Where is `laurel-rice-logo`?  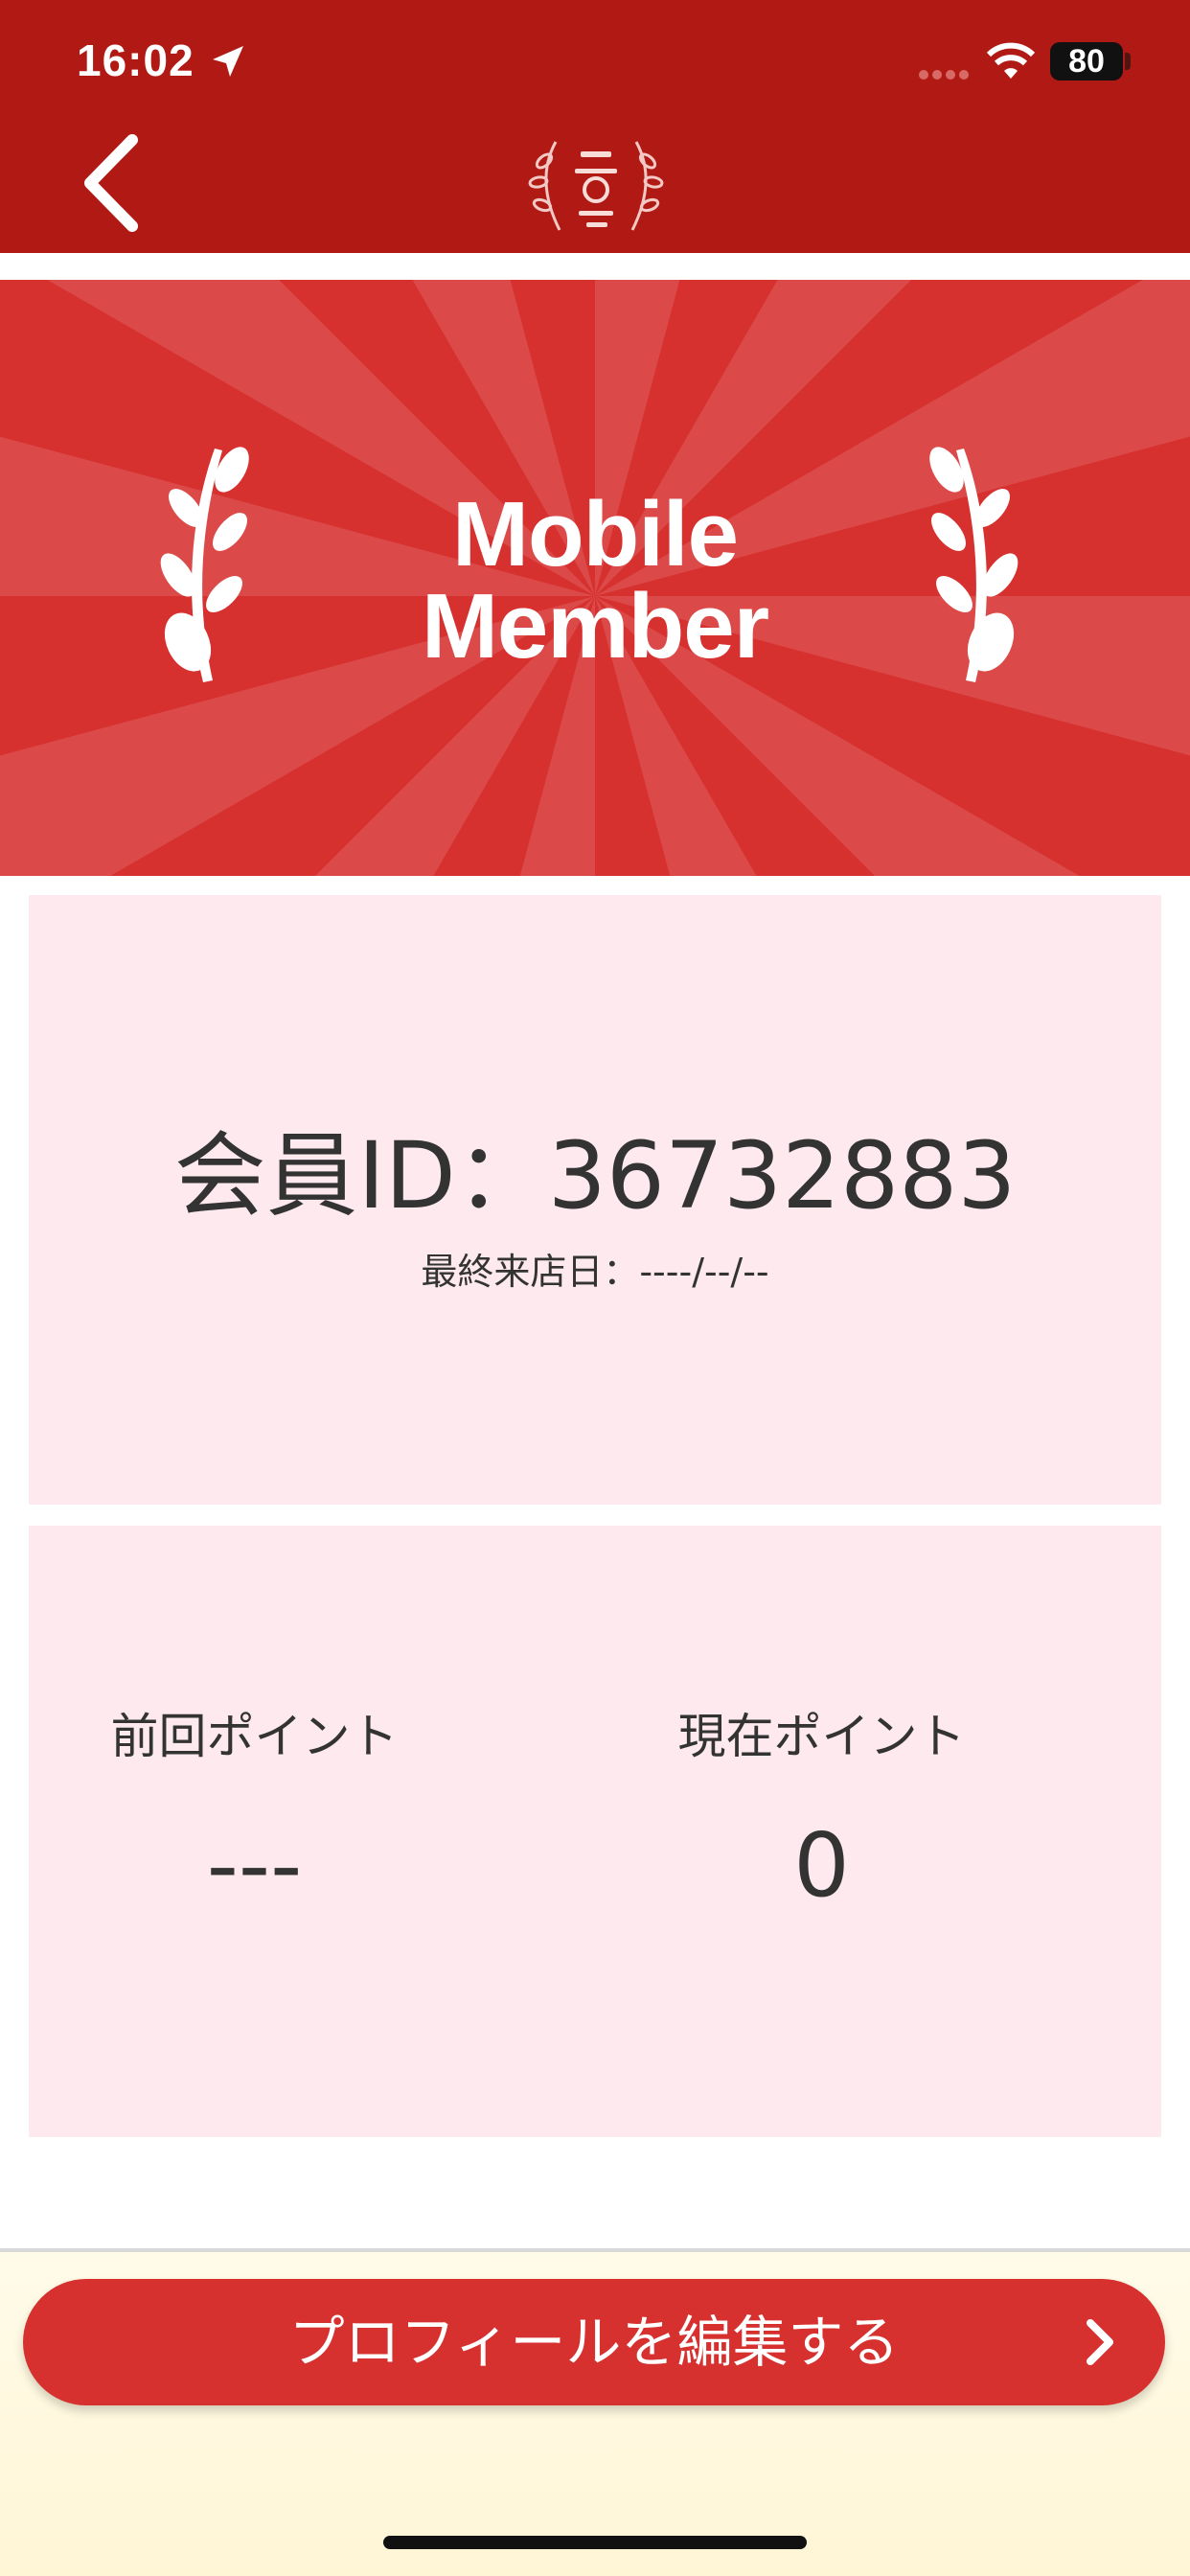
laurel-rice-logo is located at coordinates (596, 186).